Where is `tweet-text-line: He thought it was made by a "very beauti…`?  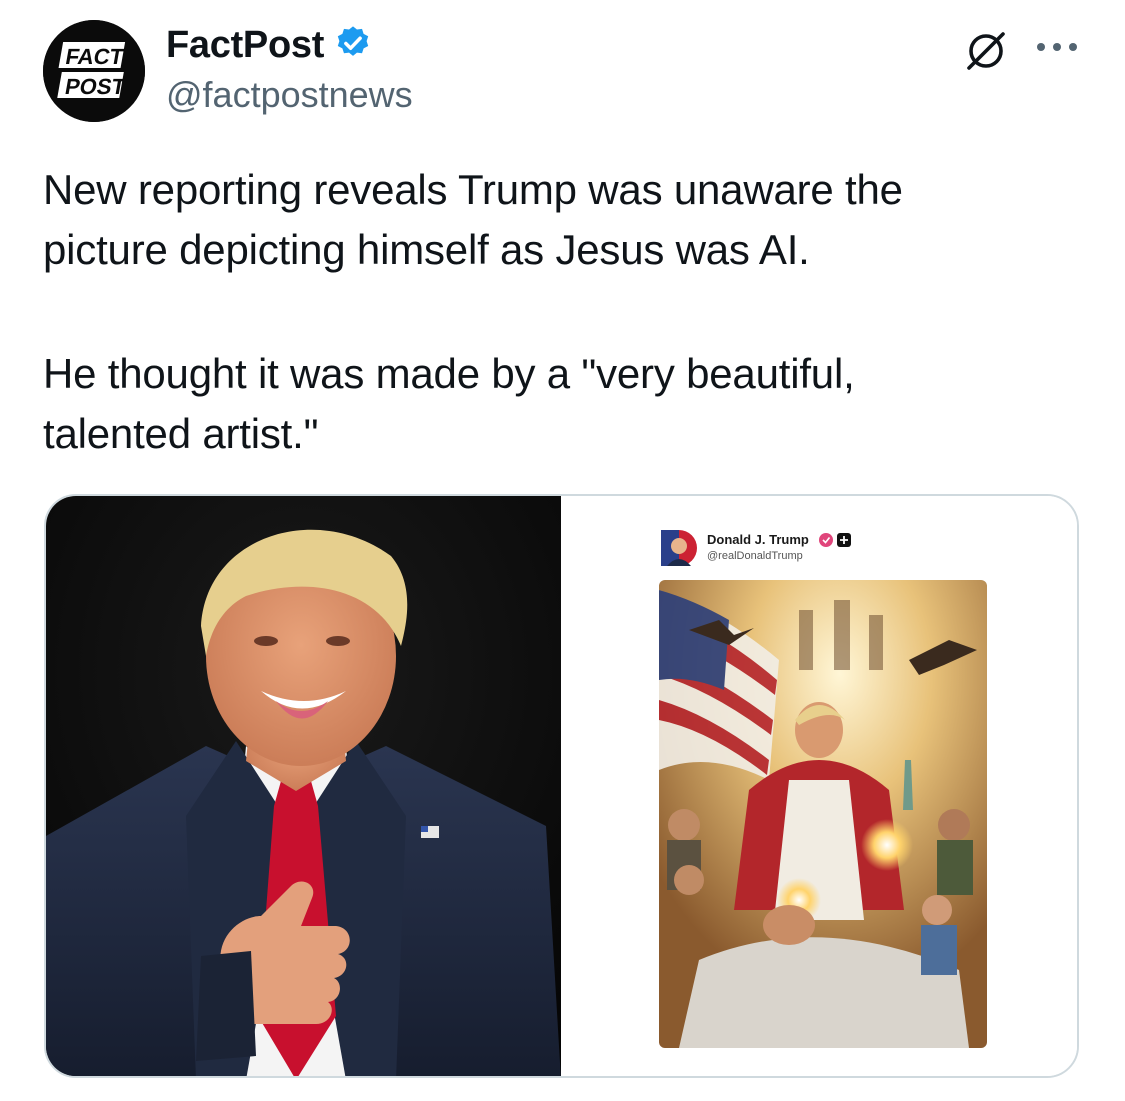
tweet-text-line: He thought it was made by a "very beauti… is located at coordinates (449, 373).